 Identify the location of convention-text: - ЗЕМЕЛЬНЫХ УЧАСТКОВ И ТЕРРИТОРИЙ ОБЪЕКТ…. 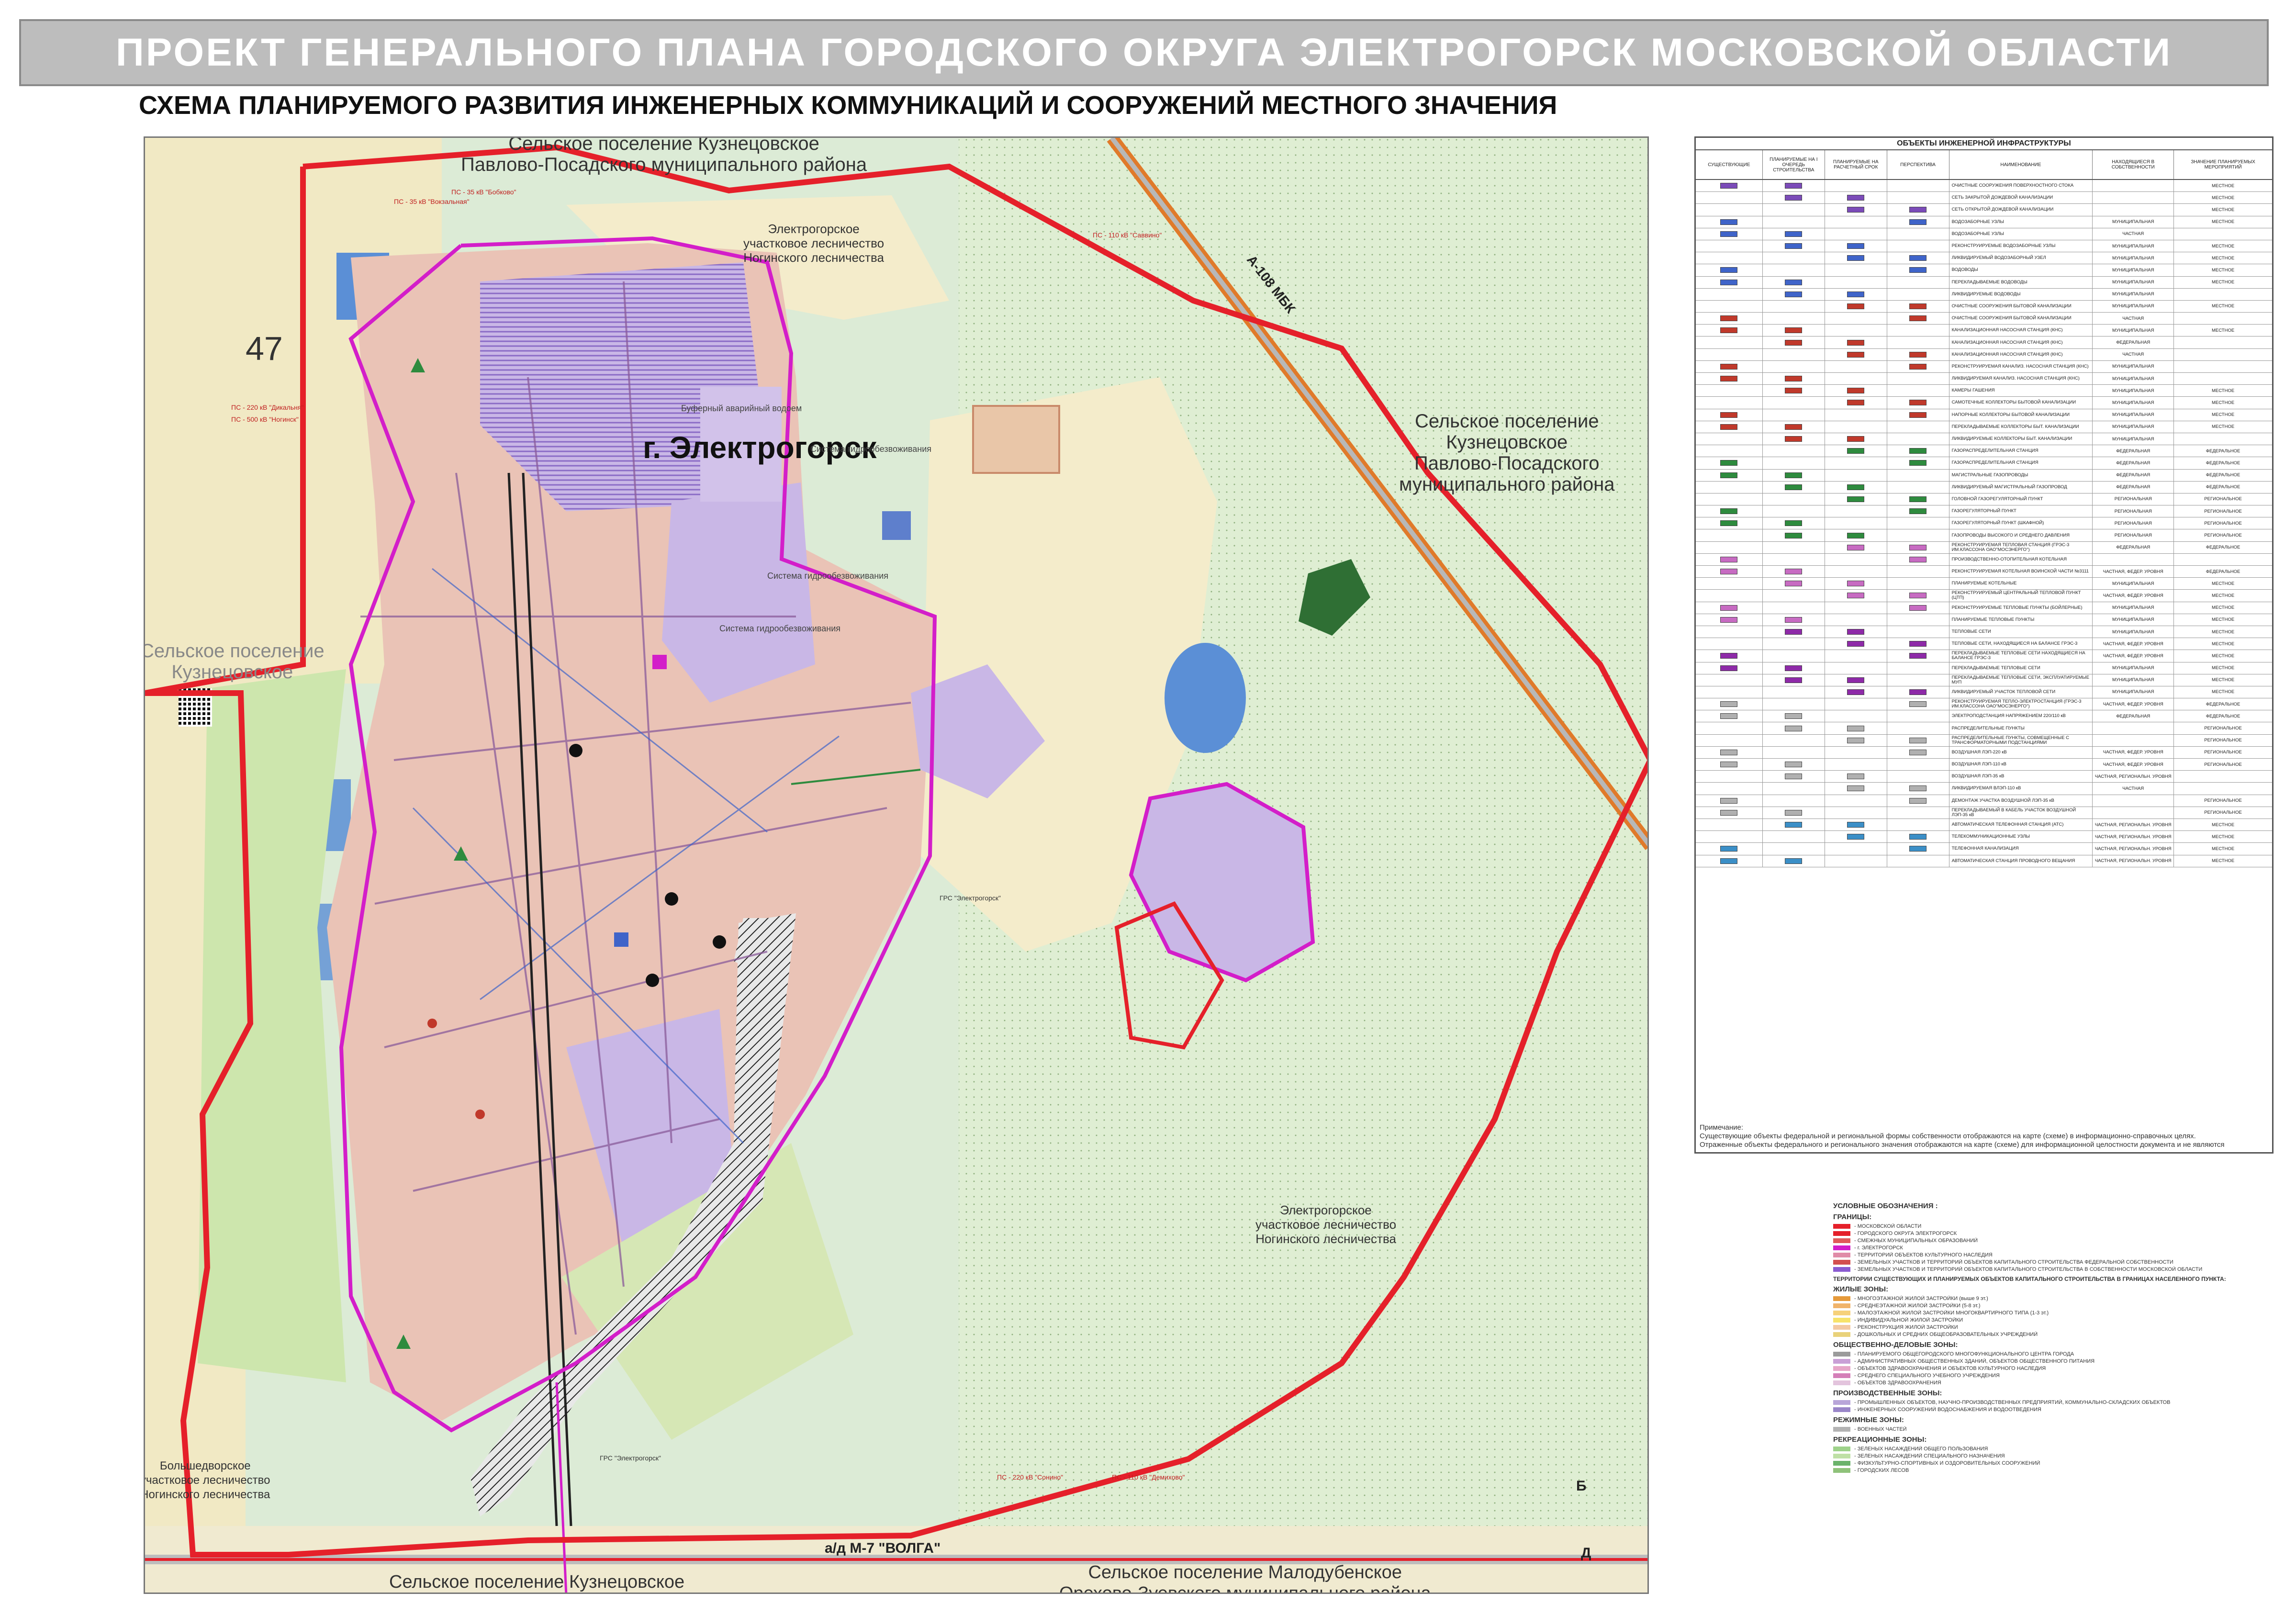
(2014, 1262).